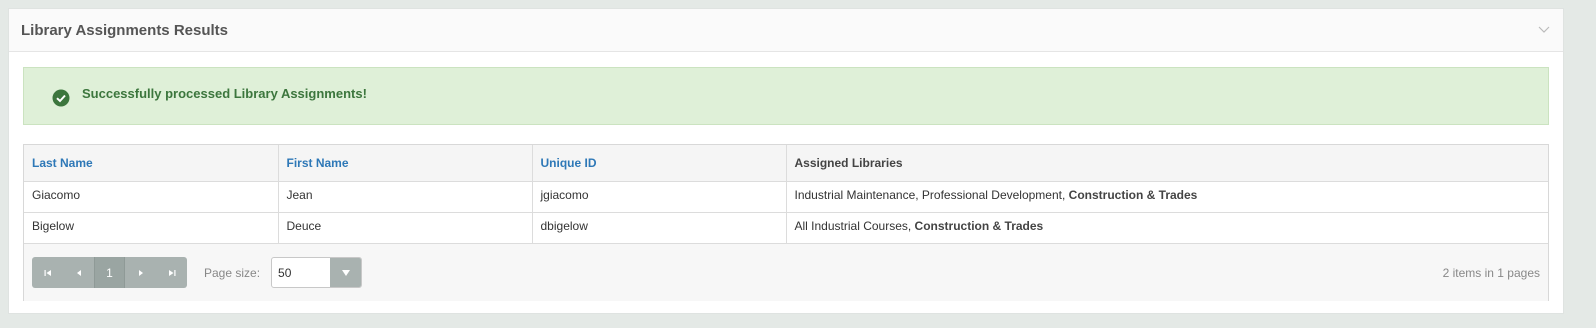  Describe the element at coordinates (405, 197) in the screenshot. I see `cell-first-name: Jean` at that location.